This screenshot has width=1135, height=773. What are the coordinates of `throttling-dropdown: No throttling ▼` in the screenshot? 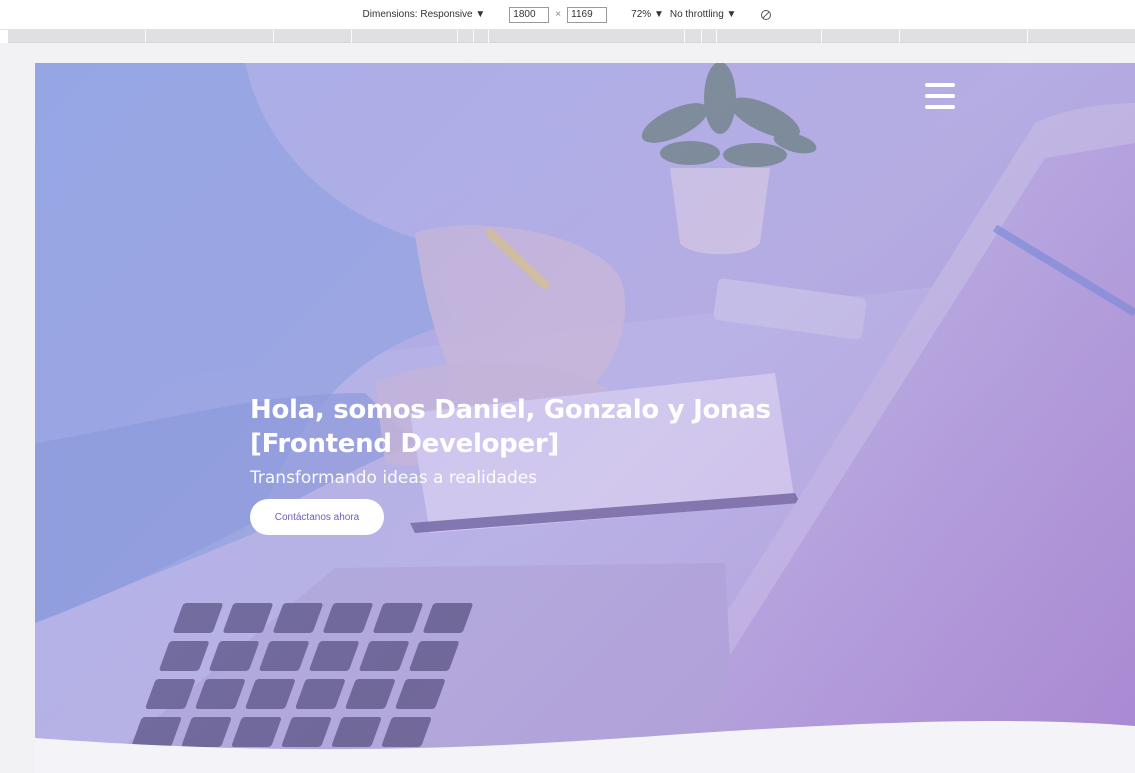 It's located at (703, 14).